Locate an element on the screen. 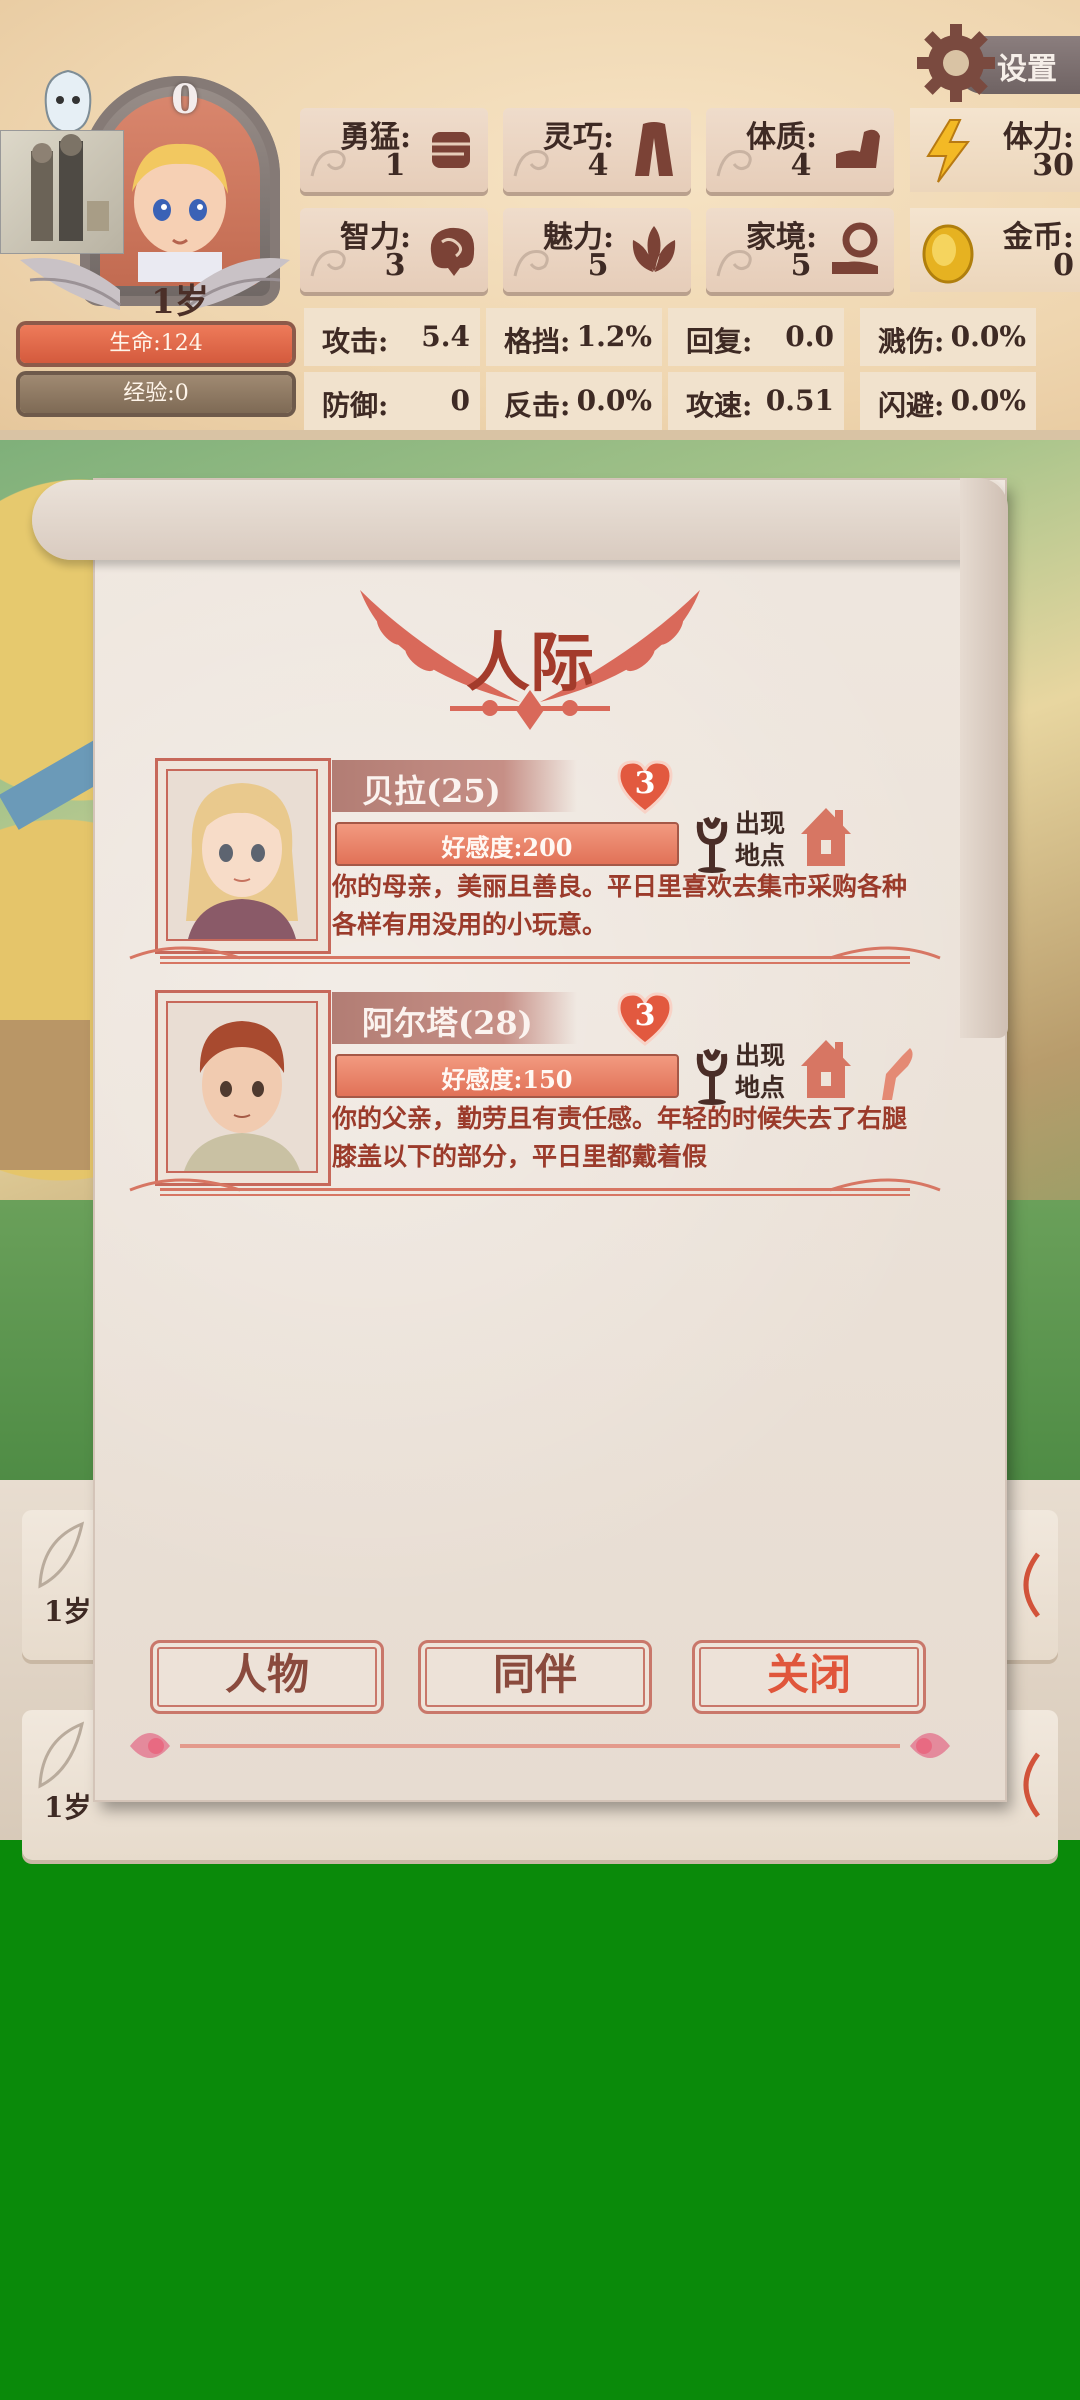  combat-attack-speed: 攻速: 0.51 is located at coordinates (756, 401).